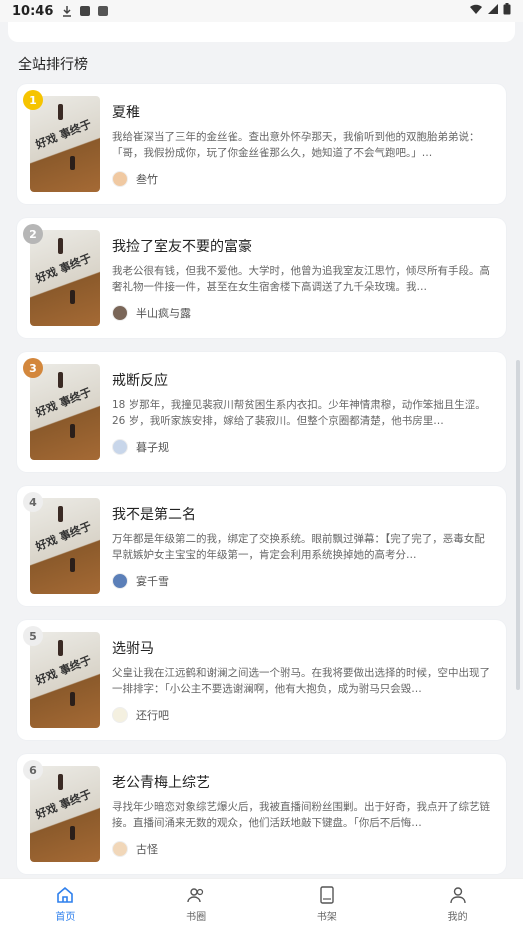 Image resolution: width=523 pixels, height=929 pixels. Describe the element at coordinates (67, 11) in the screenshot. I see `download-icon` at that location.